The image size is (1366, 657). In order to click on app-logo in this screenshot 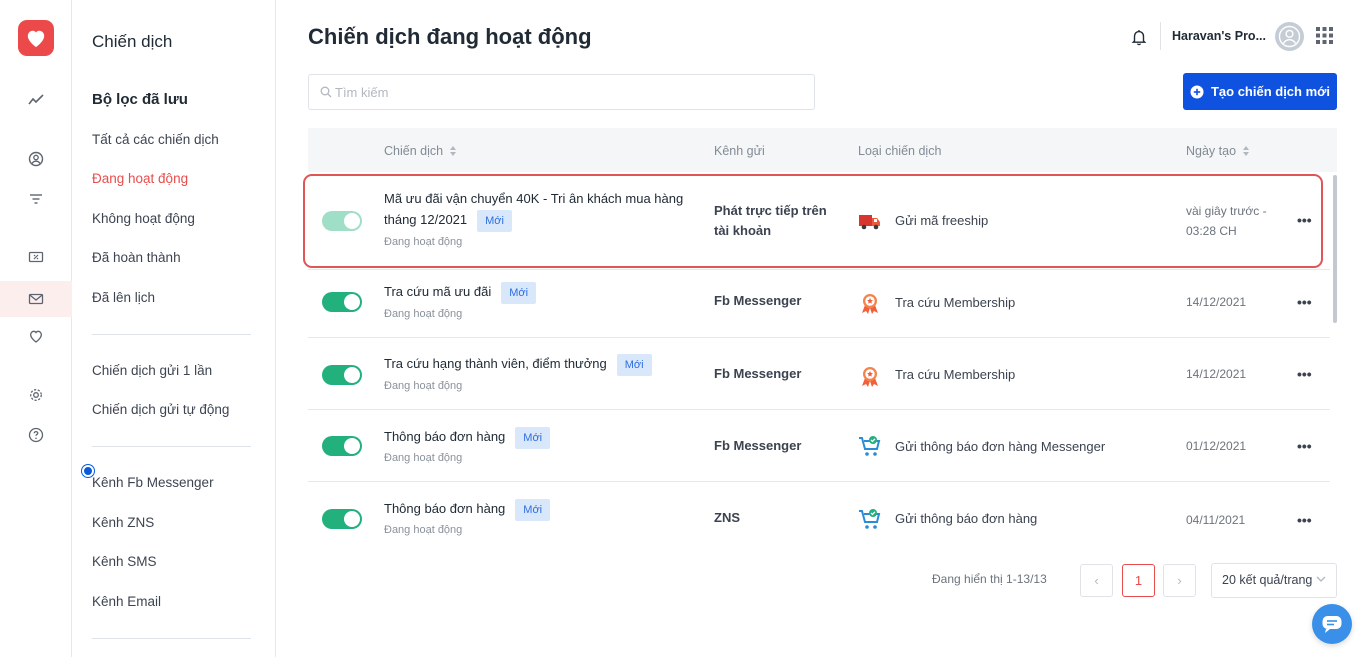, I will do `click(36, 38)`.